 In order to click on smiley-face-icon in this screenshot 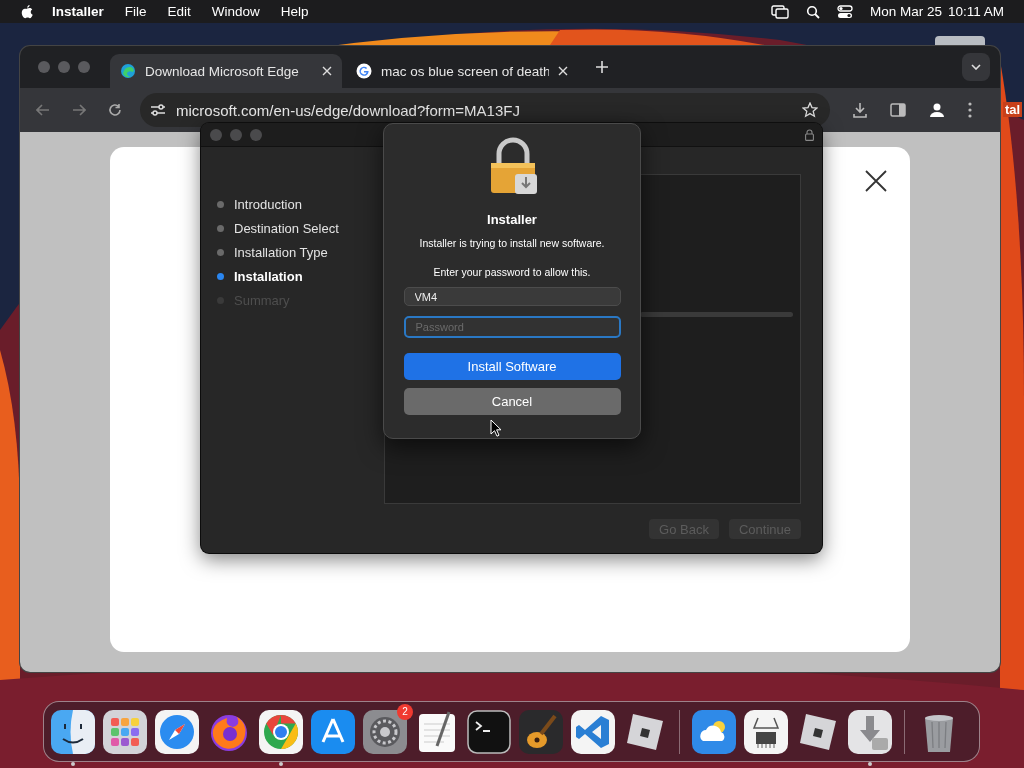, I will do `click(73, 731)`.